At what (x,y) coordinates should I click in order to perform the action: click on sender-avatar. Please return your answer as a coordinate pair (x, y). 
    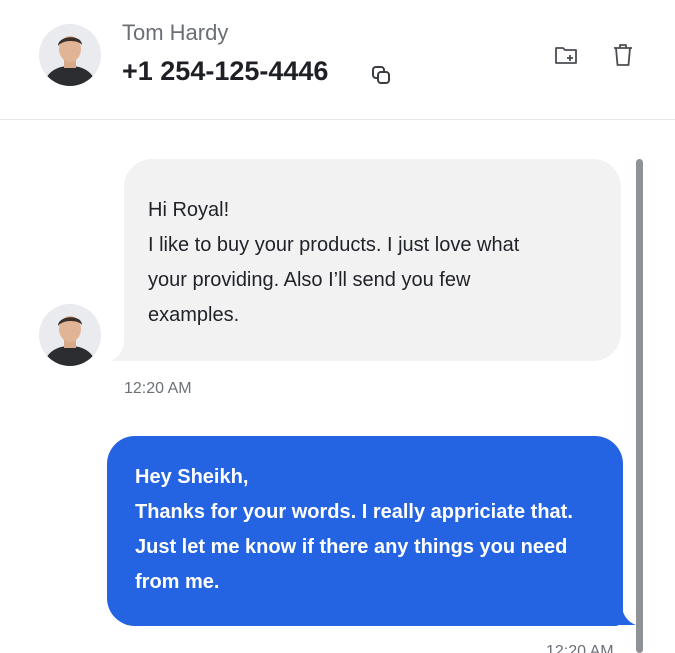
    Looking at the image, I should click on (70, 335).